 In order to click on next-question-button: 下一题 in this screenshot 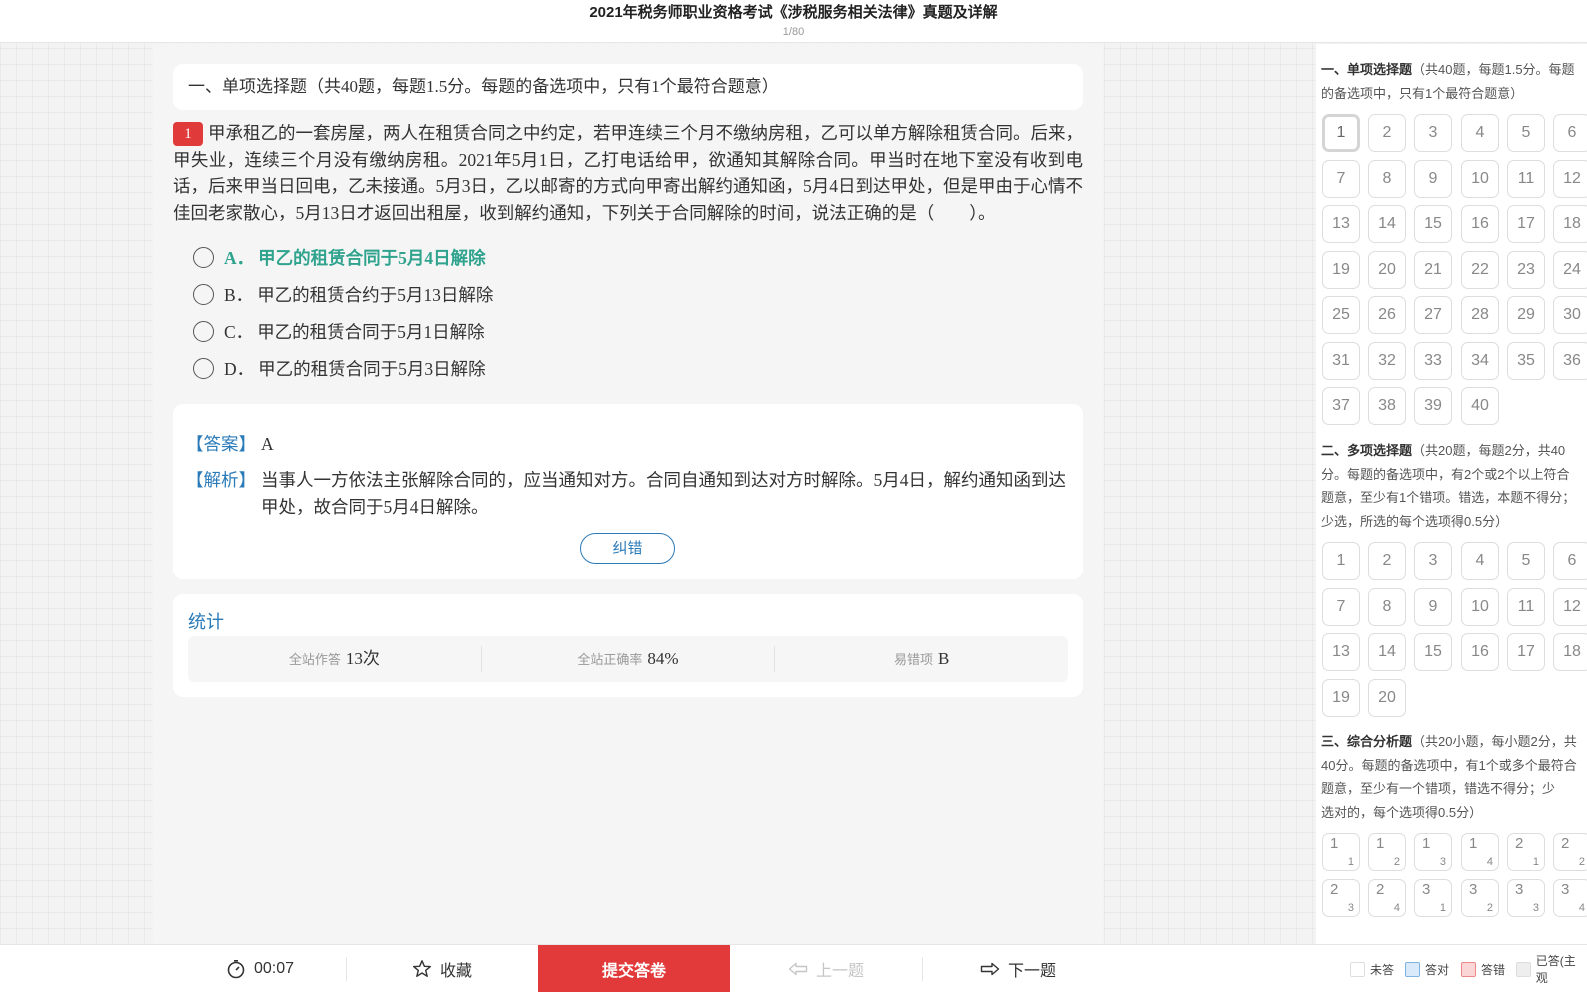, I will do `click(1018, 968)`.